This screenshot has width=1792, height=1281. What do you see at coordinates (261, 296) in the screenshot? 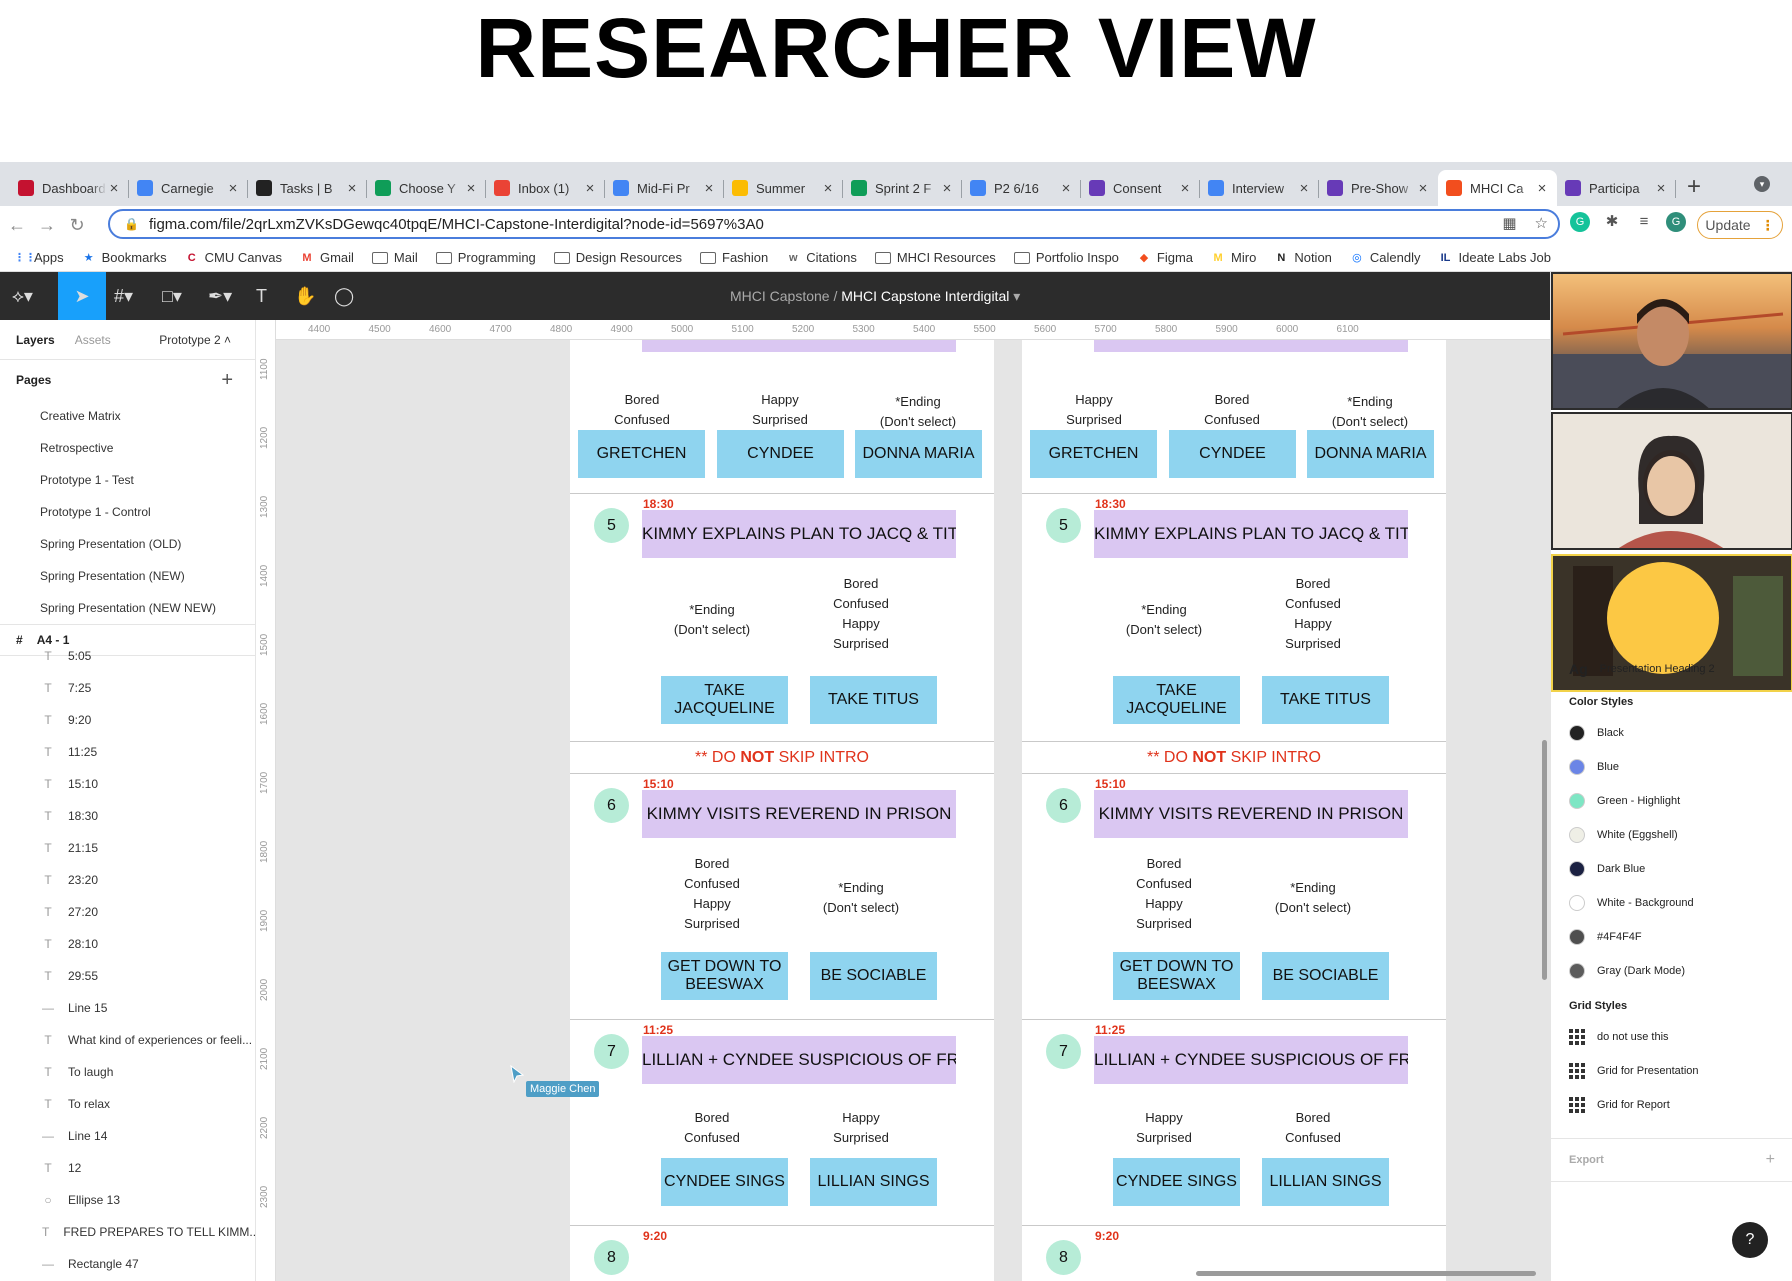
I see `text-tool-icon: T` at bounding box center [261, 296].